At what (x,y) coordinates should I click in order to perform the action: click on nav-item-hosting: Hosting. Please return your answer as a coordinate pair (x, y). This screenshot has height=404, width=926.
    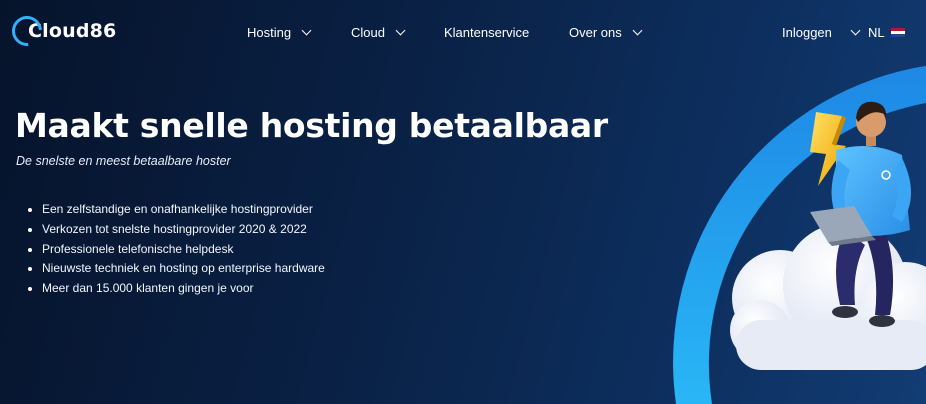
    Looking at the image, I should click on (279, 32).